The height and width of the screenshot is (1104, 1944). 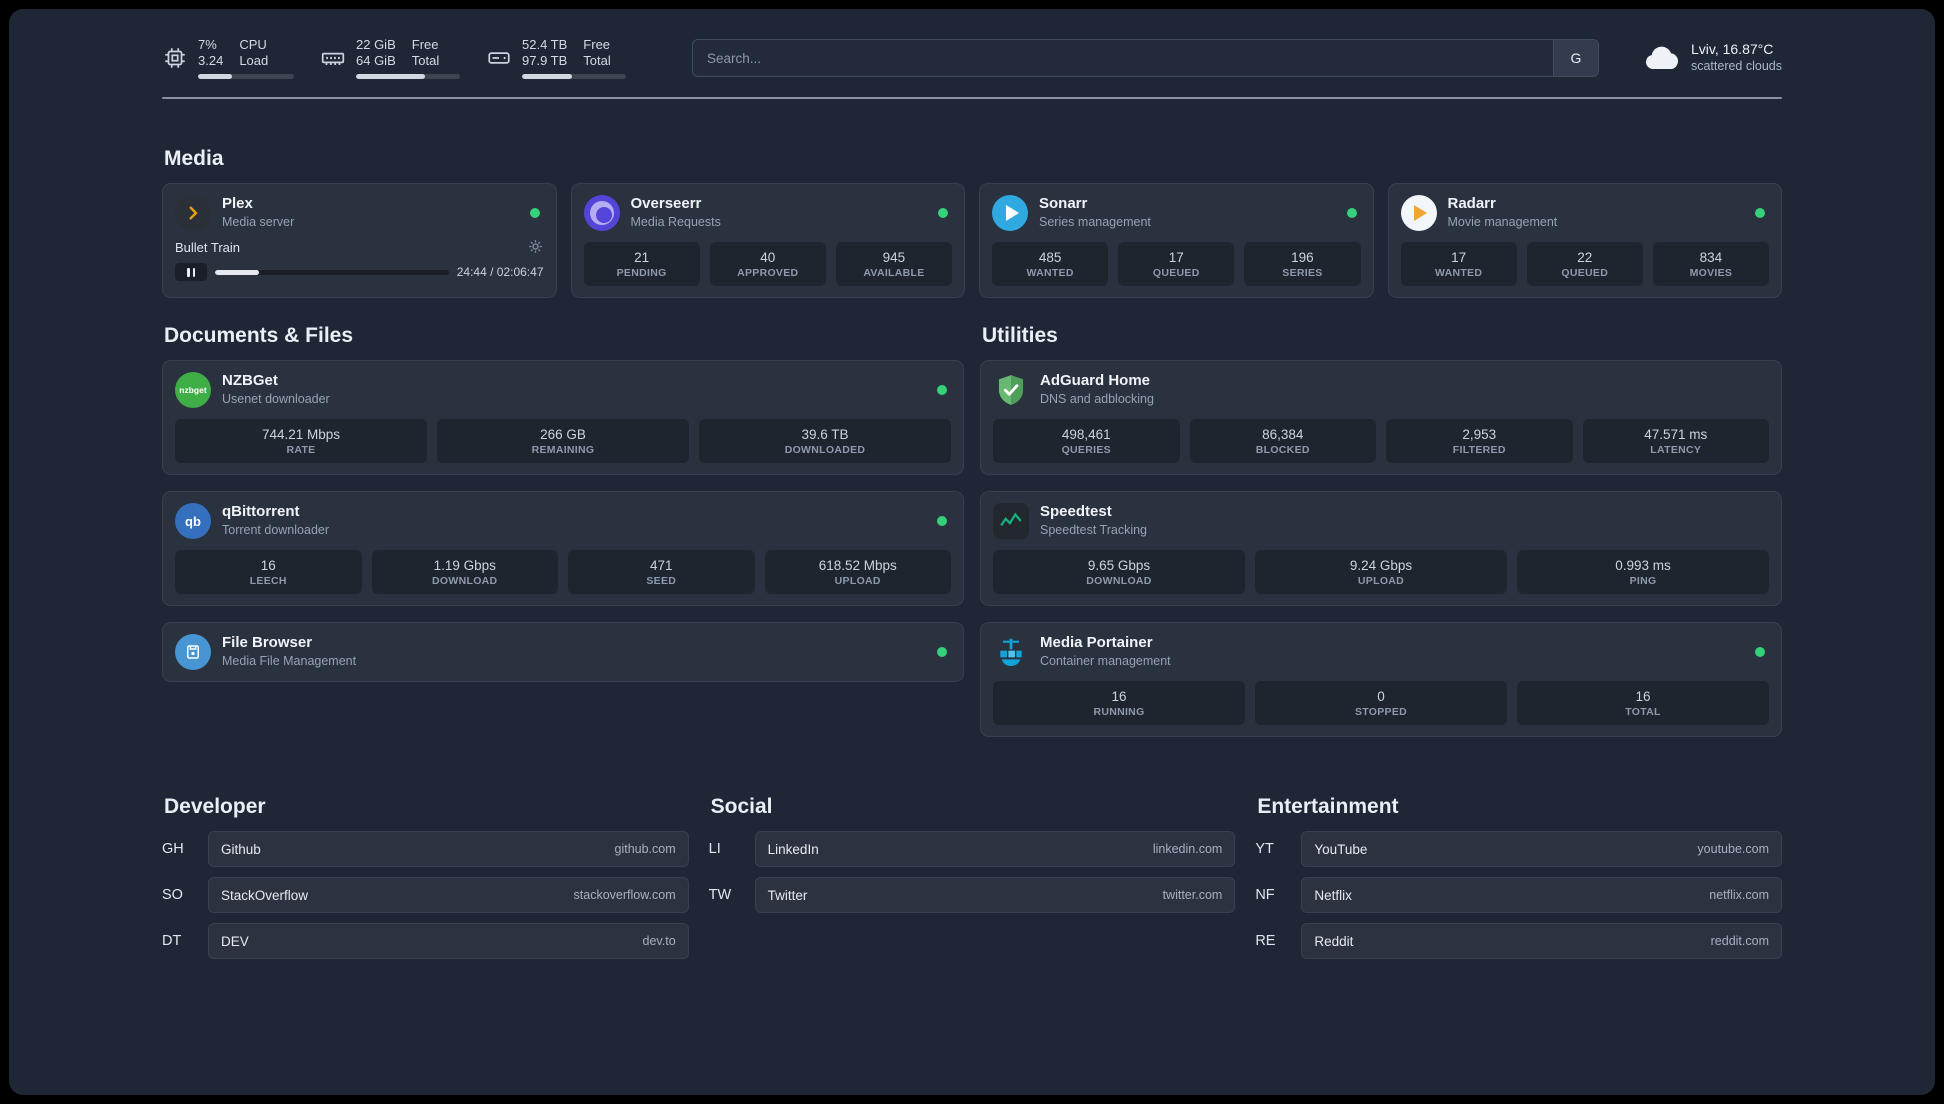 What do you see at coordinates (464, 572) in the screenshot?
I see `stat-download: 1.19 Gbps DOWNLOAD` at bounding box center [464, 572].